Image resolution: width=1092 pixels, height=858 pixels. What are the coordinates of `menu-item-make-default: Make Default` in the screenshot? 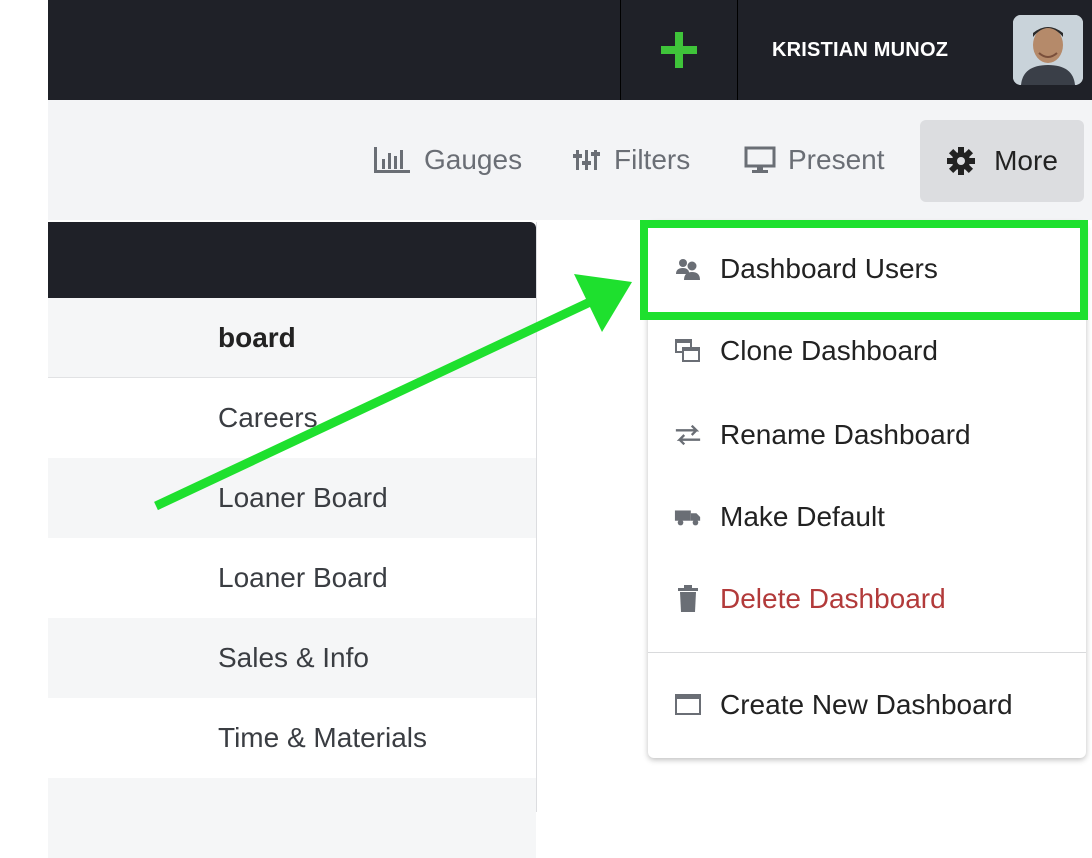 It's located at (867, 517).